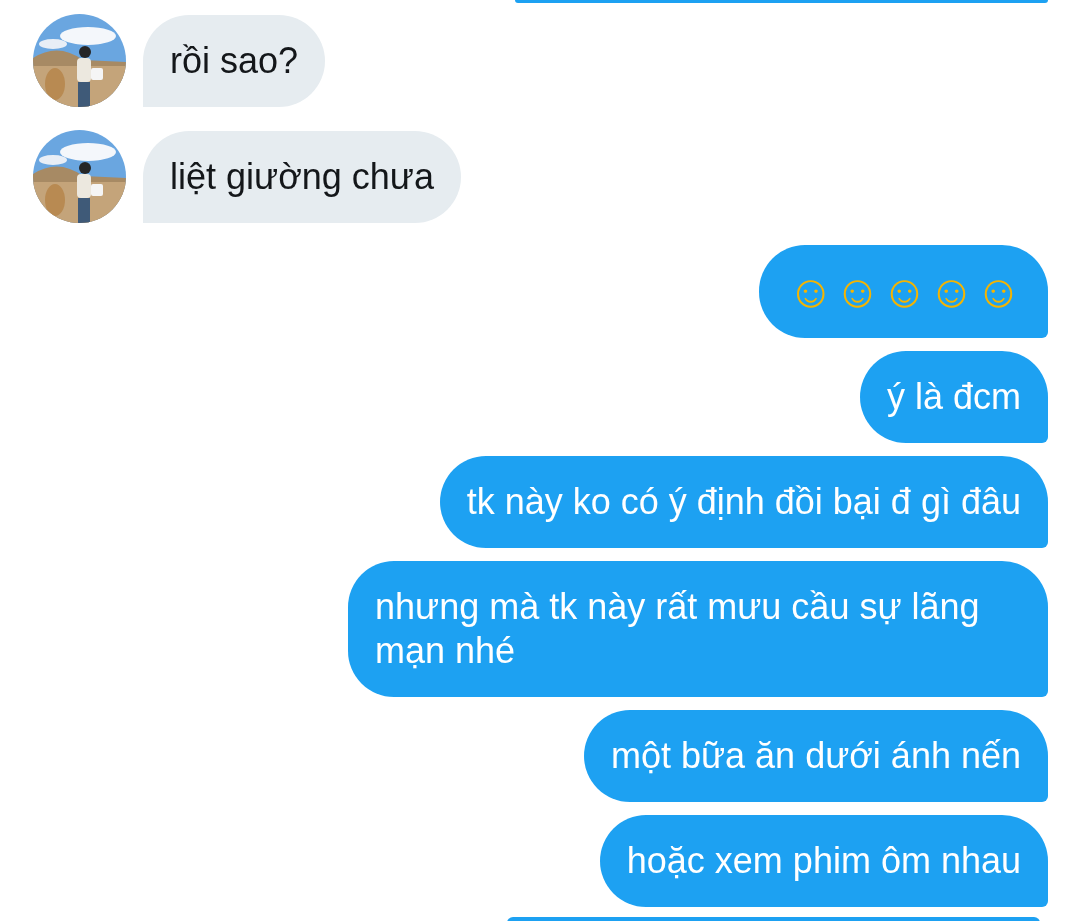 Image resolution: width=1080 pixels, height=921 pixels. Describe the element at coordinates (903, 291) in the screenshot. I see `message-bubble: ☺☺☺☺☺` at that location.